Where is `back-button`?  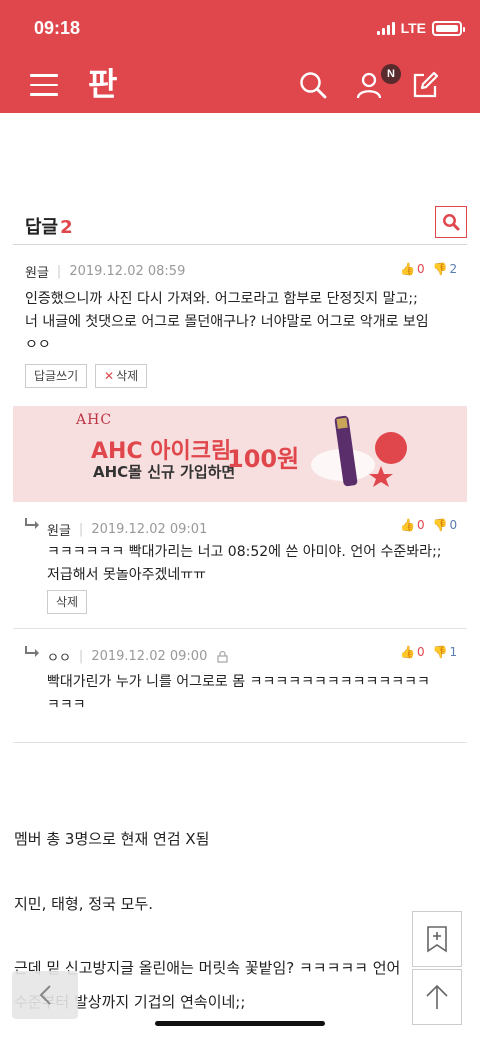
back-button is located at coordinates (45, 995).